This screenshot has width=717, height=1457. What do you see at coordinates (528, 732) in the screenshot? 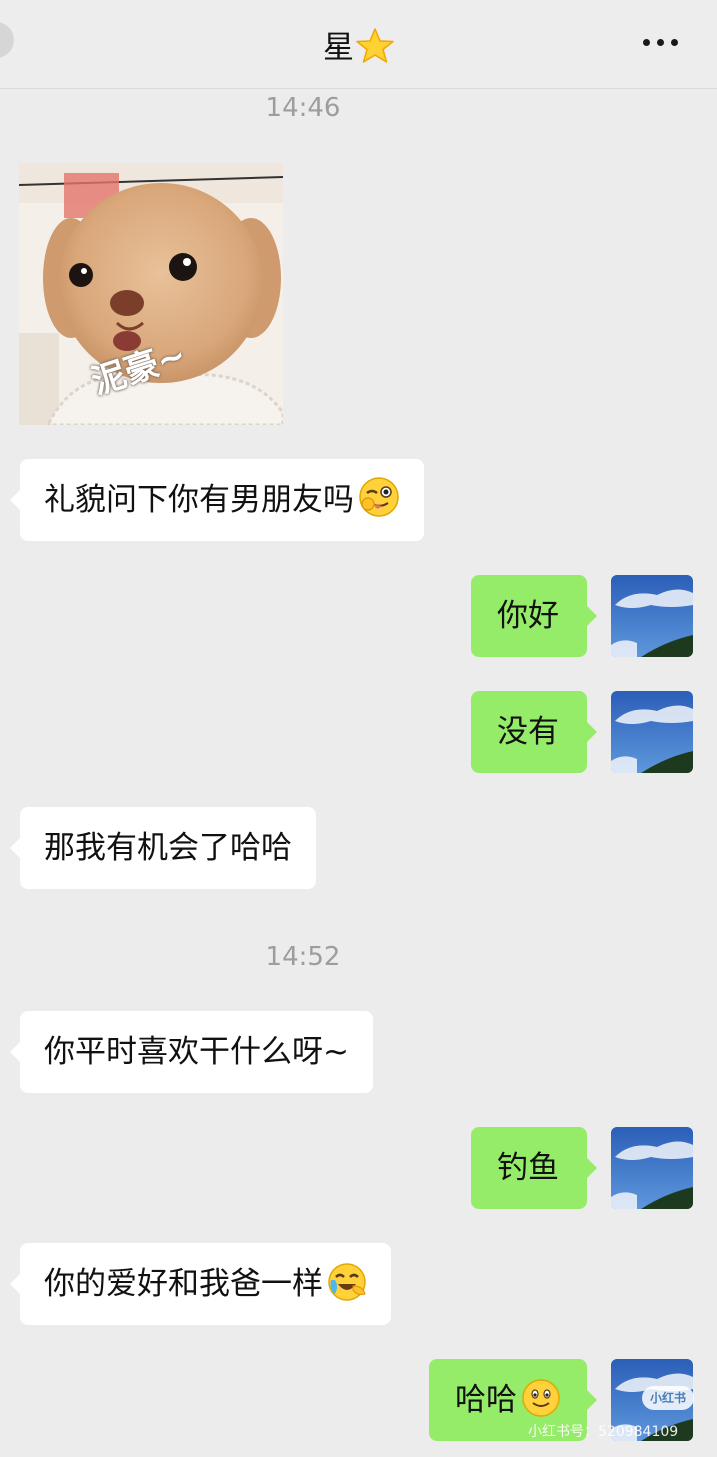
I see `message-text: 没有` at bounding box center [528, 732].